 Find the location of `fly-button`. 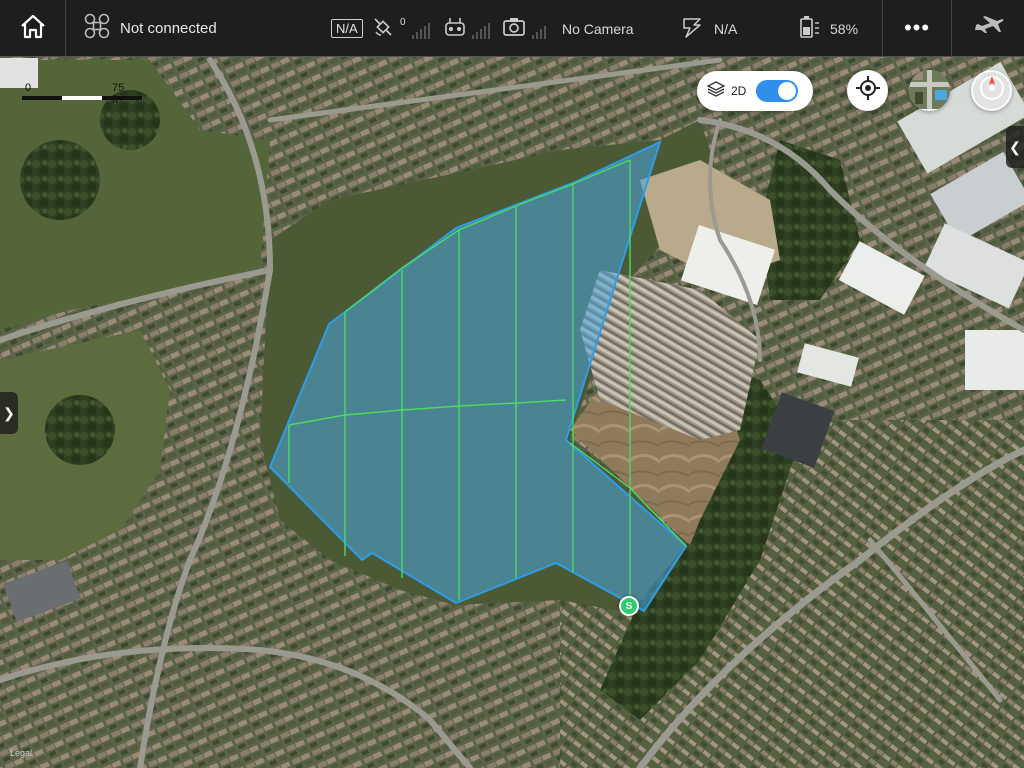

fly-button is located at coordinates (988, 28).